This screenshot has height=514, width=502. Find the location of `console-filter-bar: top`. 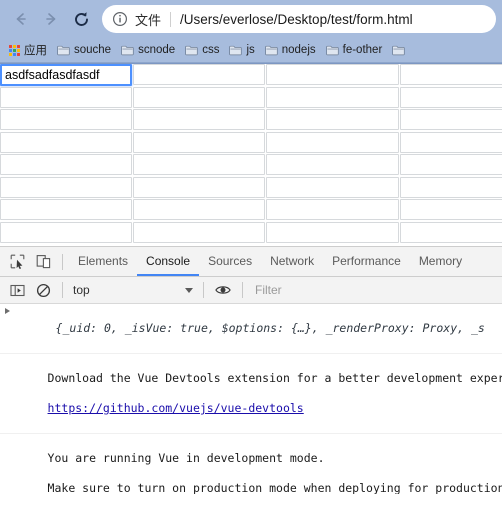

console-filter-bar: top is located at coordinates (251, 290).